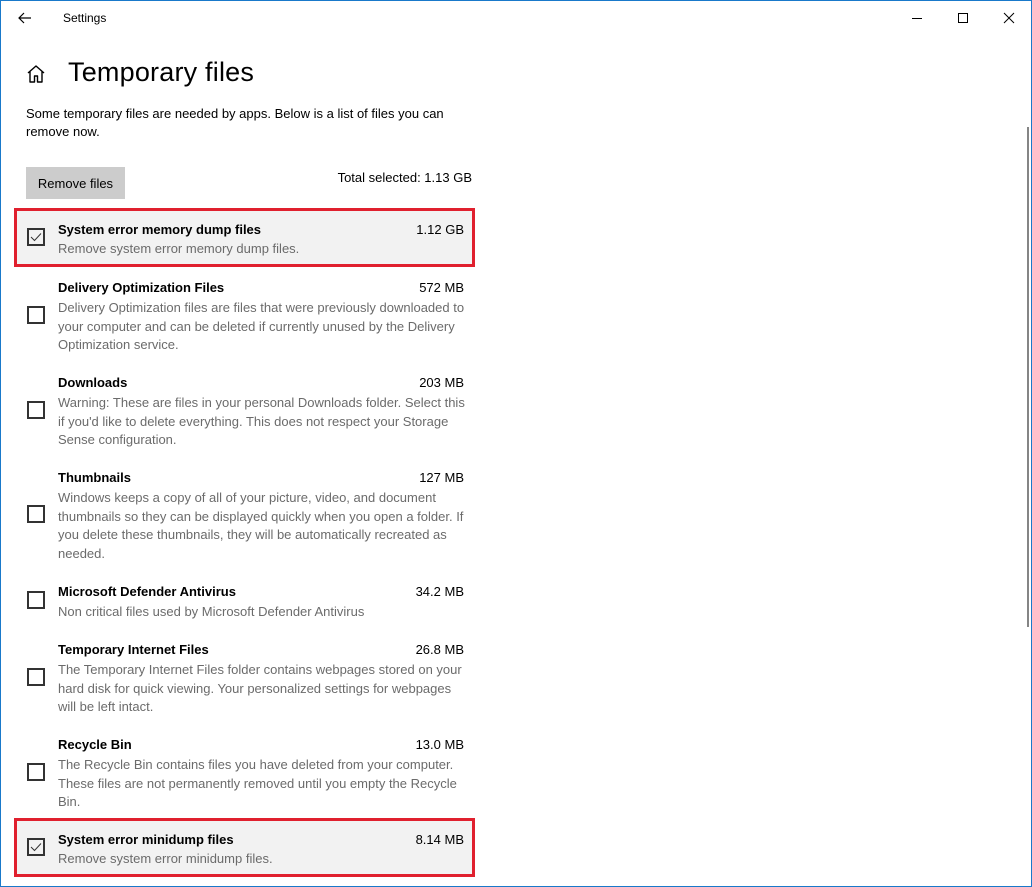 The width and height of the screenshot is (1032, 887). I want to click on total-selected-label: Total selected: 1.13 GB, so click(404, 177).